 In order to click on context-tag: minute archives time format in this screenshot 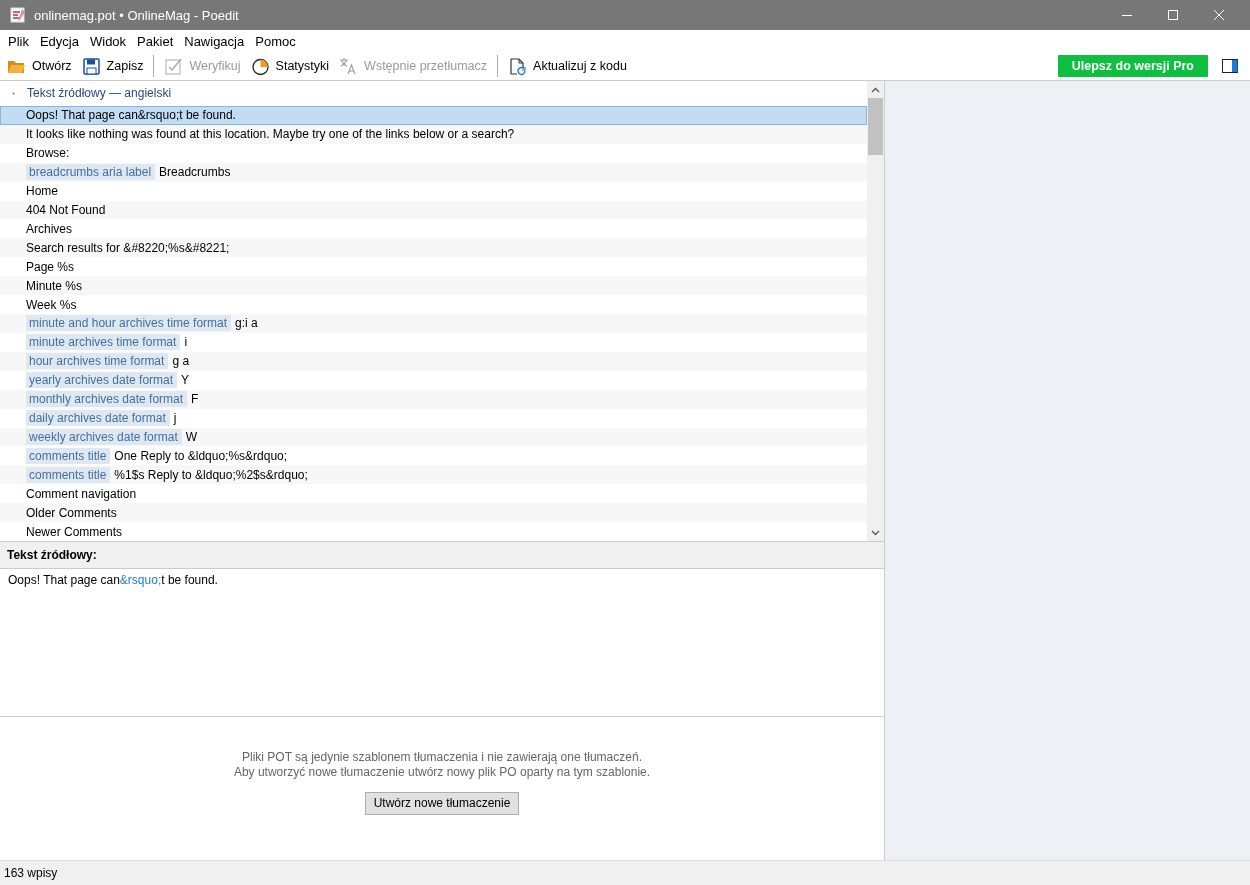, I will do `click(103, 342)`.